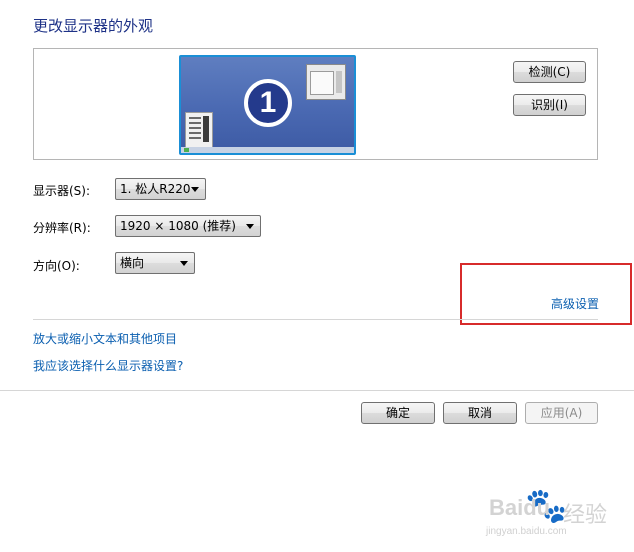  Describe the element at coordinates (155, 189) in the screenshot. I see `display-select-value: 1. 松人R220` at that location.